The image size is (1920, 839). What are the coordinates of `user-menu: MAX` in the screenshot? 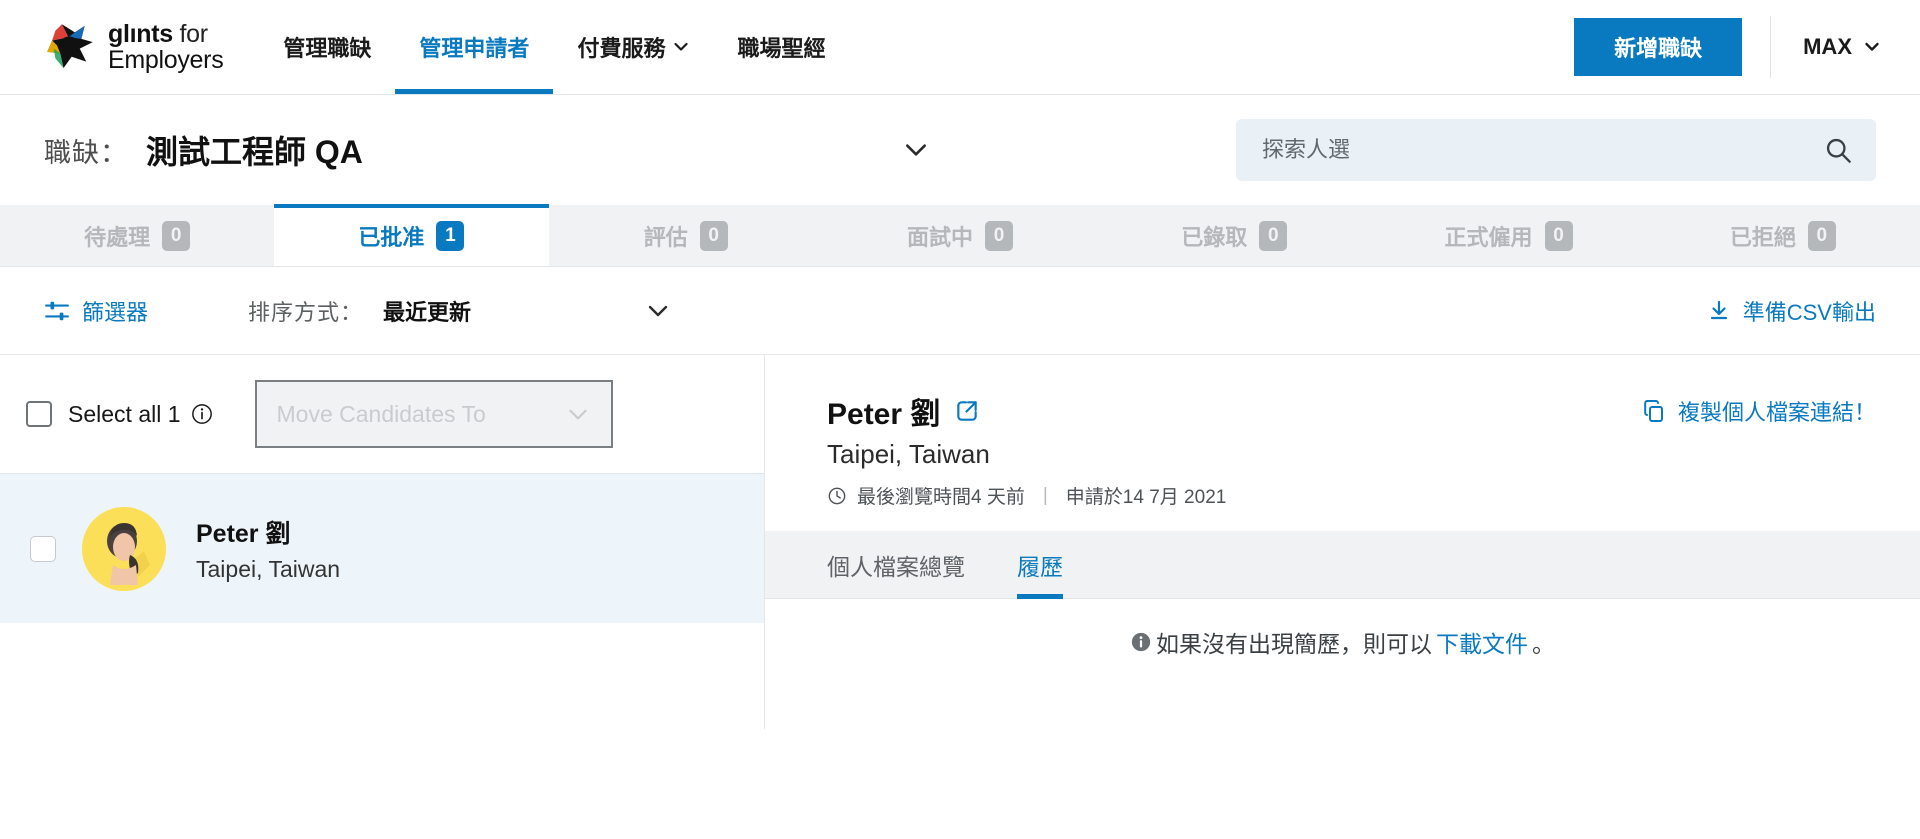 It's located at (1845, 47).